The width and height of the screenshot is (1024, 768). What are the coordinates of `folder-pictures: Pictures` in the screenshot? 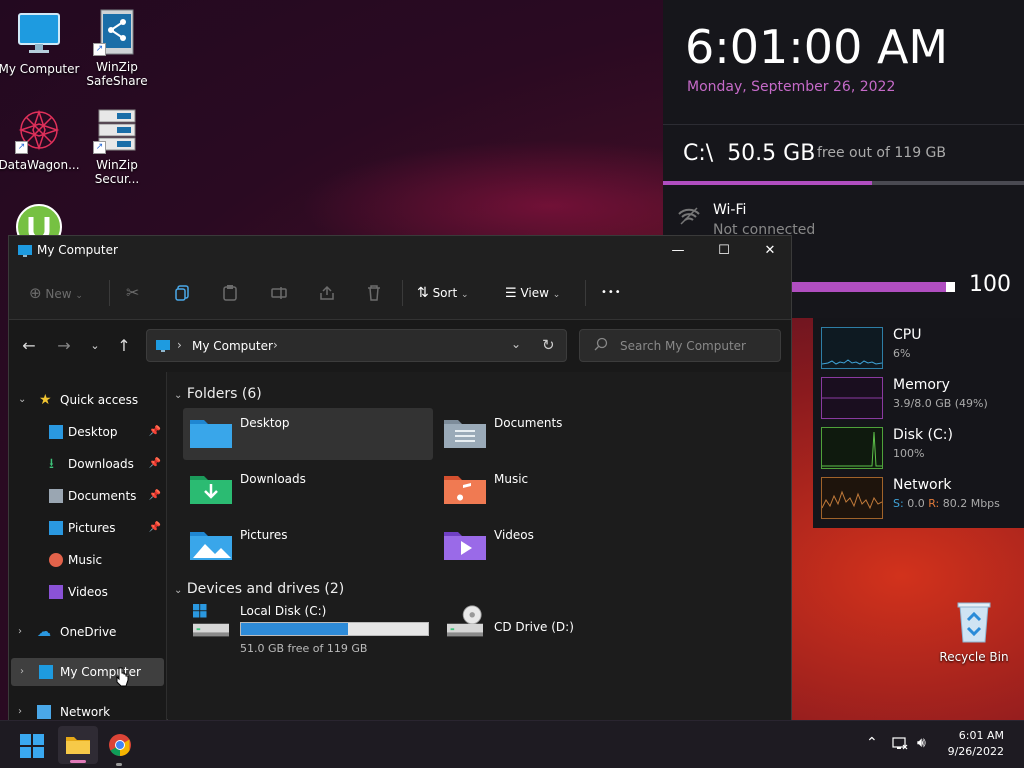 It's located at (308, 546).